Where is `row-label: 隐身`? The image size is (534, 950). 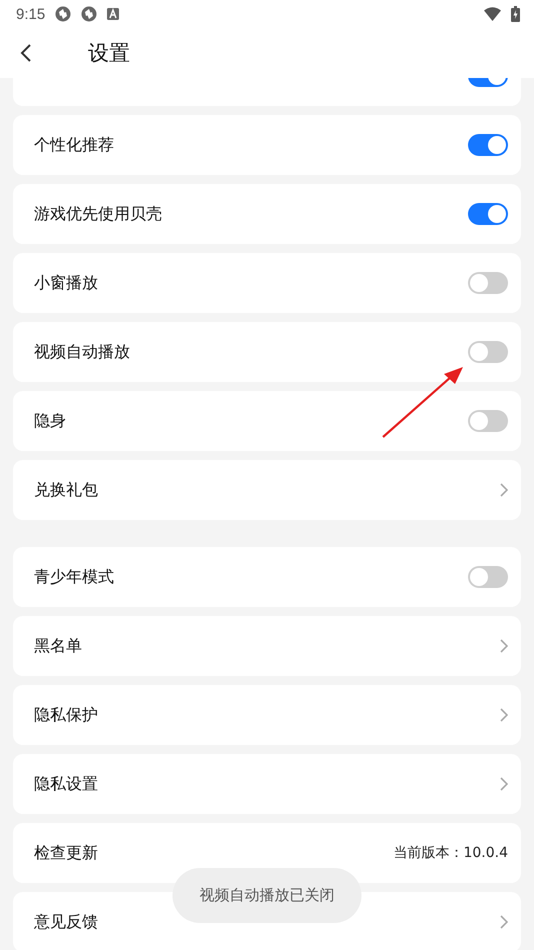
row-label: 隐身 is located at coordinates (50, 421).